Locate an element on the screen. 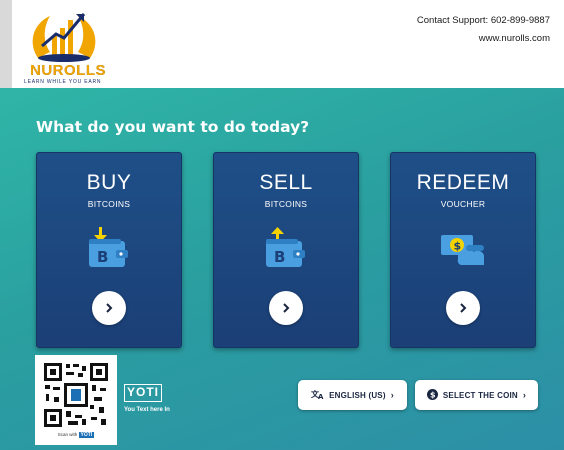 The image size is (564, 450). translate-icon: 文 A is located at coordinates (317, 395).